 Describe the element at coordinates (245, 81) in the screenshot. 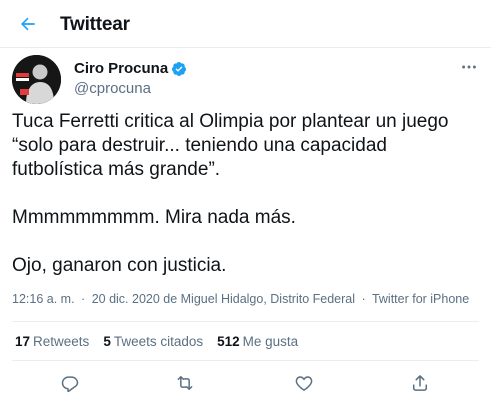

I see `tweet-author: Ciro Procuna @cprocuna` at that location.